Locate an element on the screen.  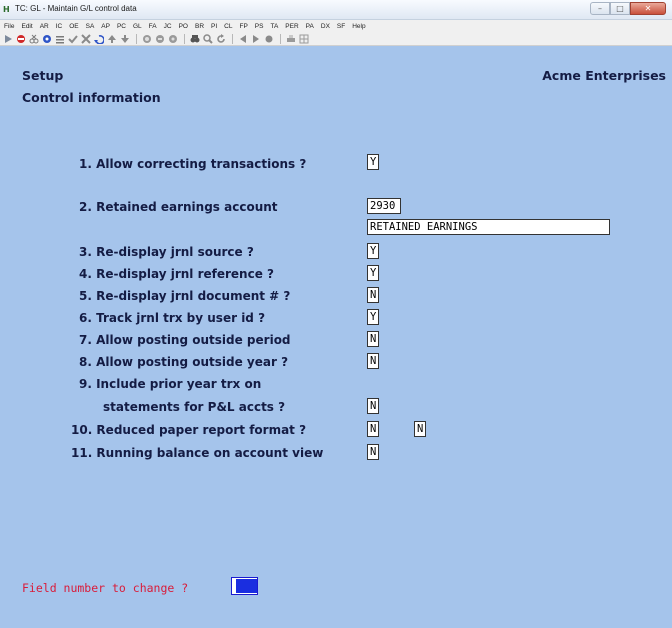
field-2-description: RETAINED EARNINGS is located at coordinates (488, 227).